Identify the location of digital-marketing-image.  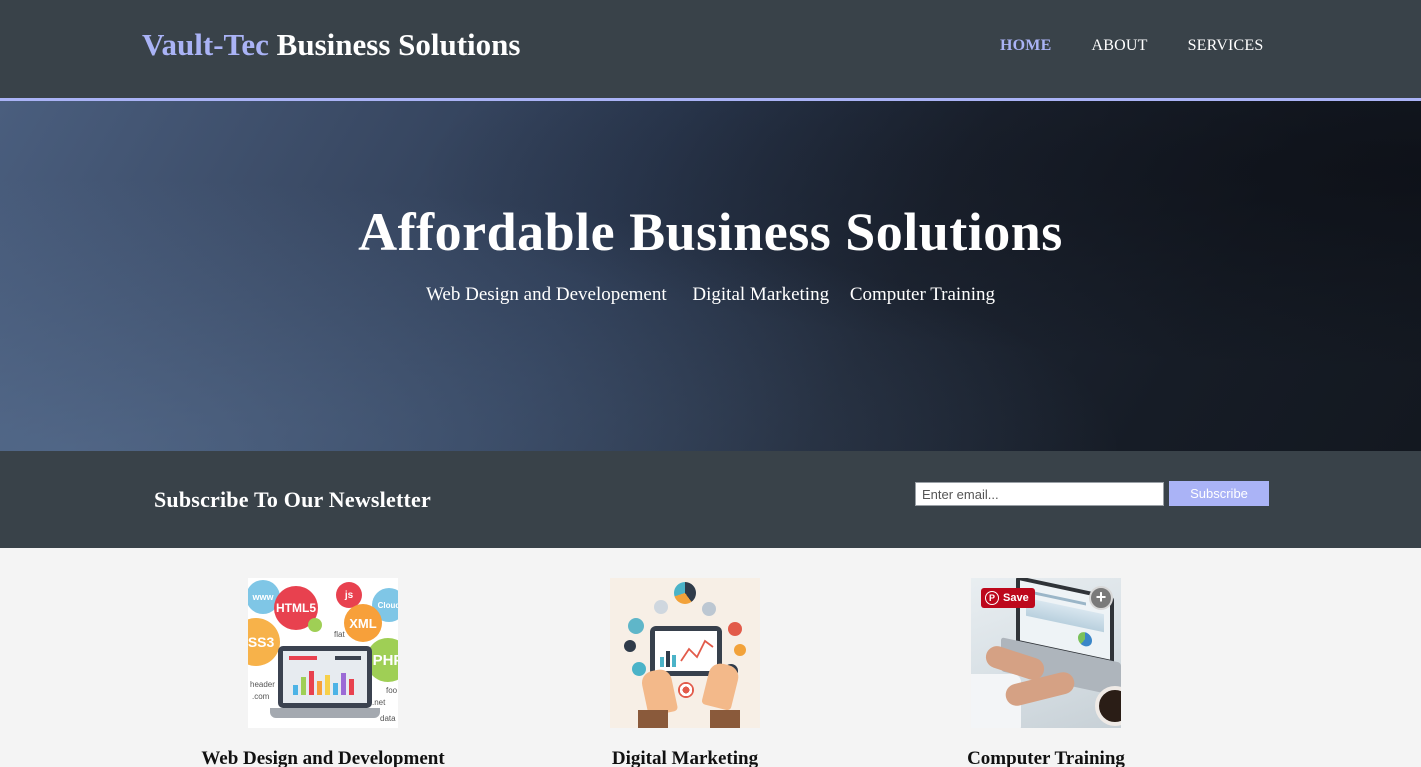
(685, 653).